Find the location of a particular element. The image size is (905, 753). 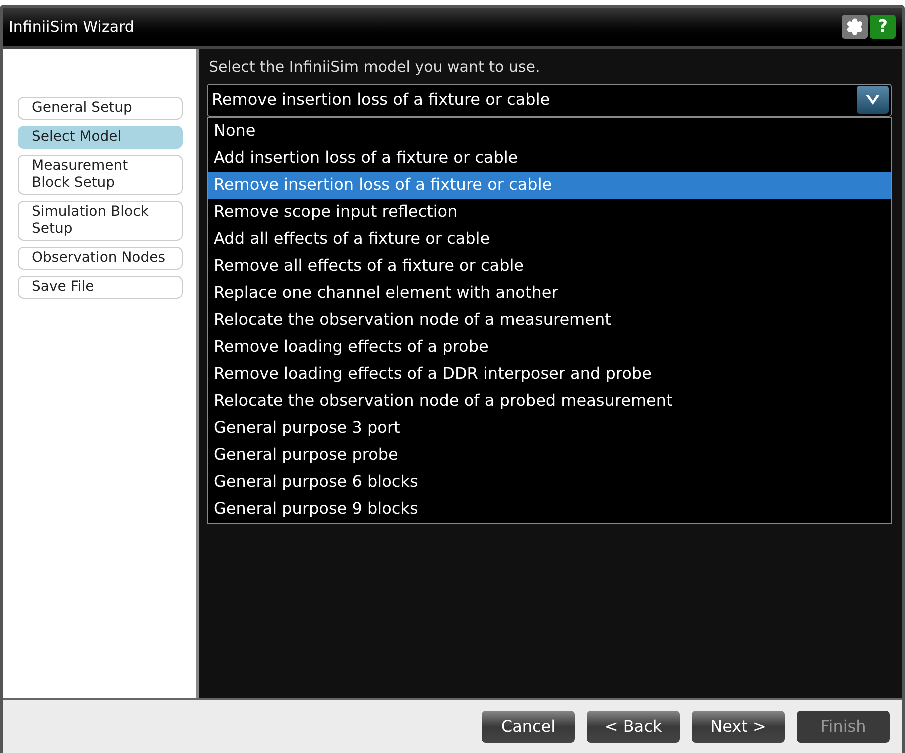

dropdown-option: General purpose probe is located at coordinates (549, 455).